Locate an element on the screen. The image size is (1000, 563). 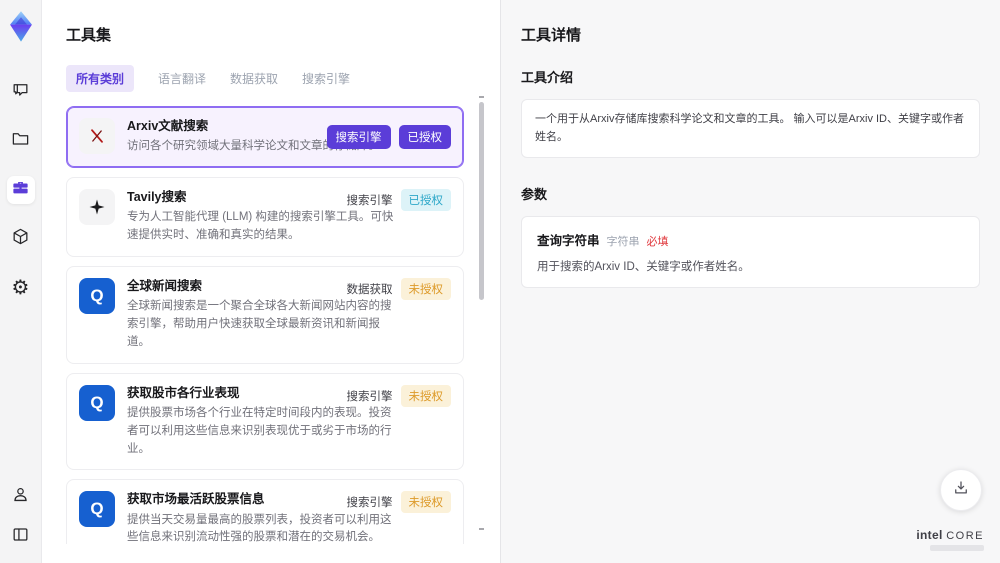
tavily-logo-icon is located at coordinates (97, 207).